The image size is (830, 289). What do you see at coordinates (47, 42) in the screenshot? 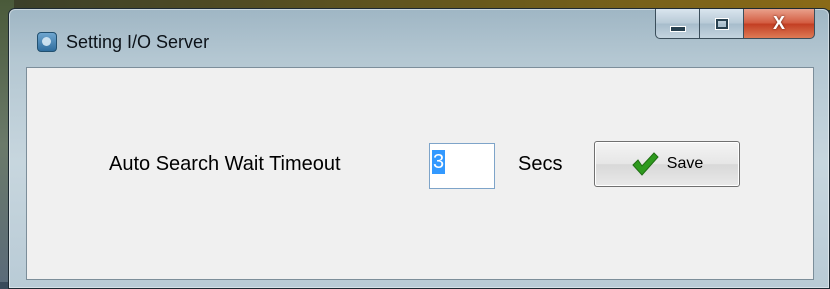
I see `app-icon` at bounding box center [47, 42].